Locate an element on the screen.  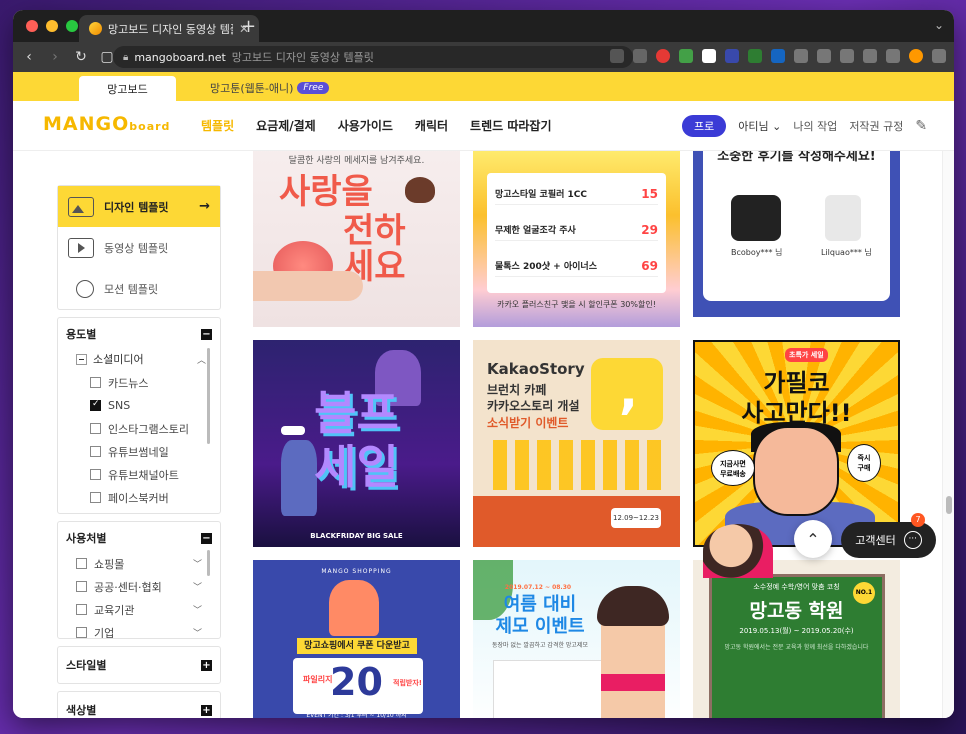
customer-center-button: 고객센터 ··· is located at coordinates (888, 540).